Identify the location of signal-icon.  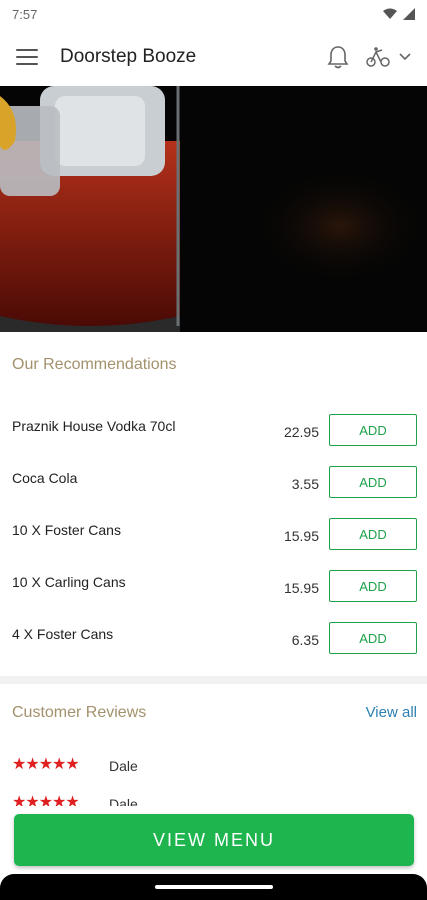
(409, 14).